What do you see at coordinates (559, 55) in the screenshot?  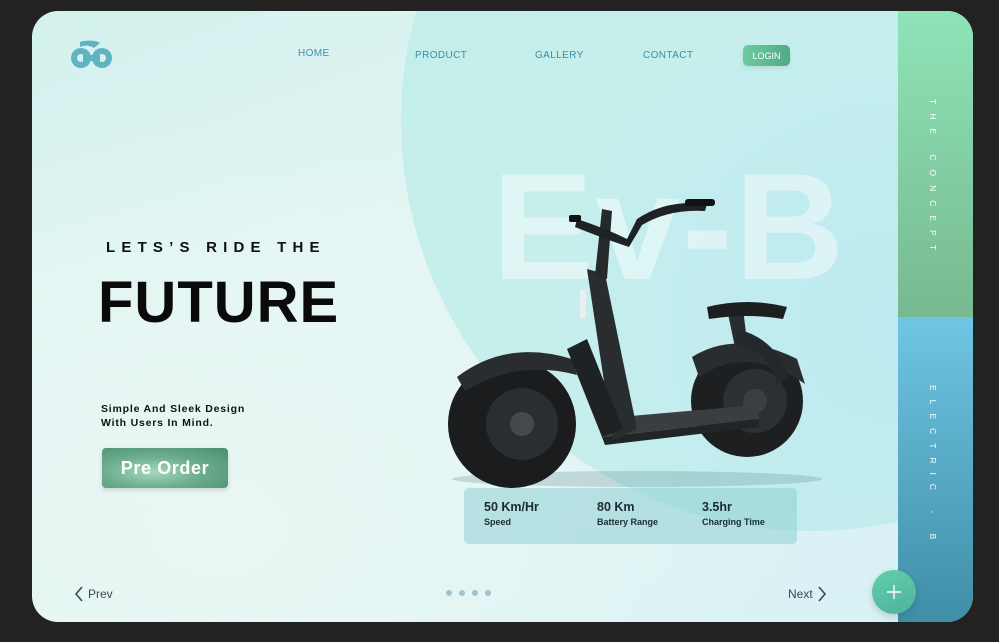 I see `nav-gallery: GALLERY` at bounding box center [559, 55].